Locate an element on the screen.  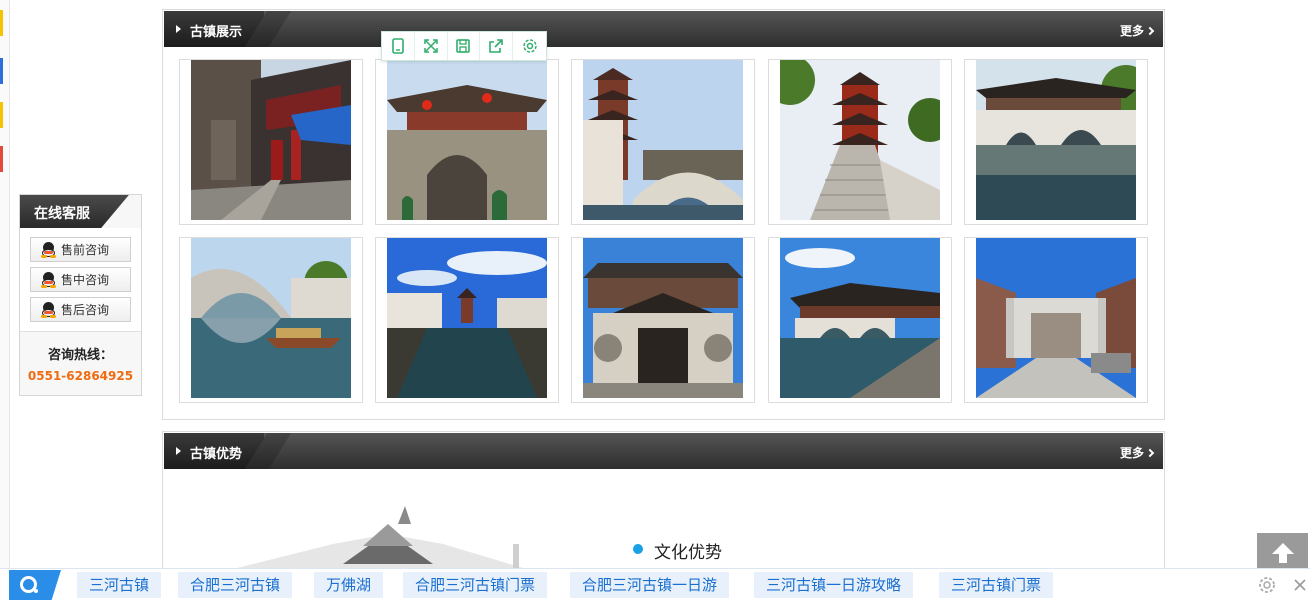
temple-facade-photo is located at coordinates (663, 318).